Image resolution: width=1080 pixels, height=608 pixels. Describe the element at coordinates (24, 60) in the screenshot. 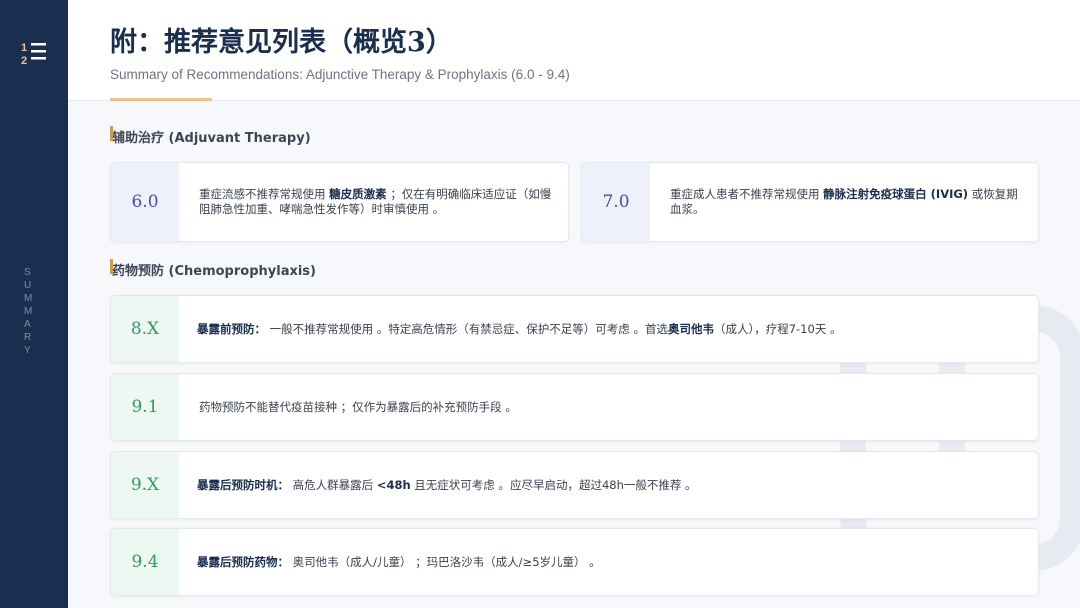

I see `svg-text: 2` at that location.